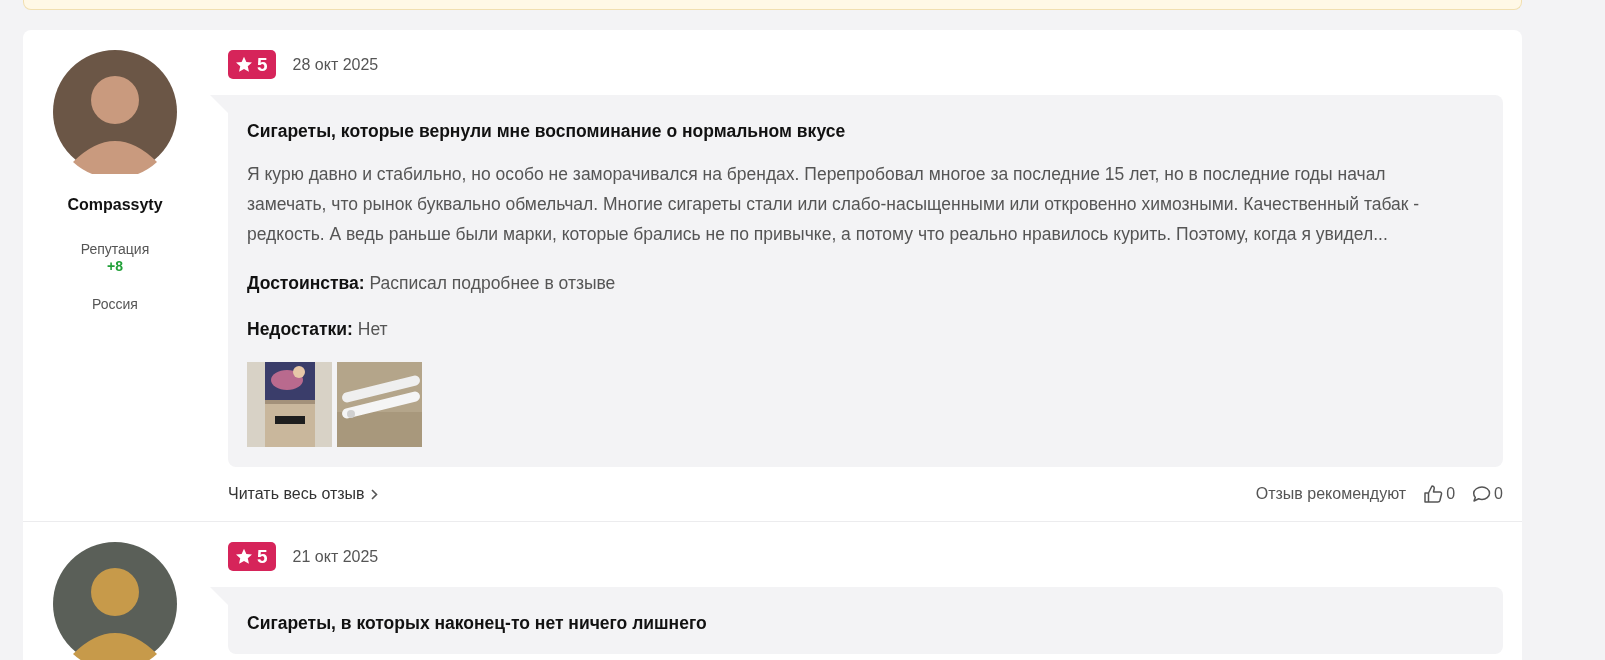  I want to click on review-date: 21 окт 2025, so click(335, 556).